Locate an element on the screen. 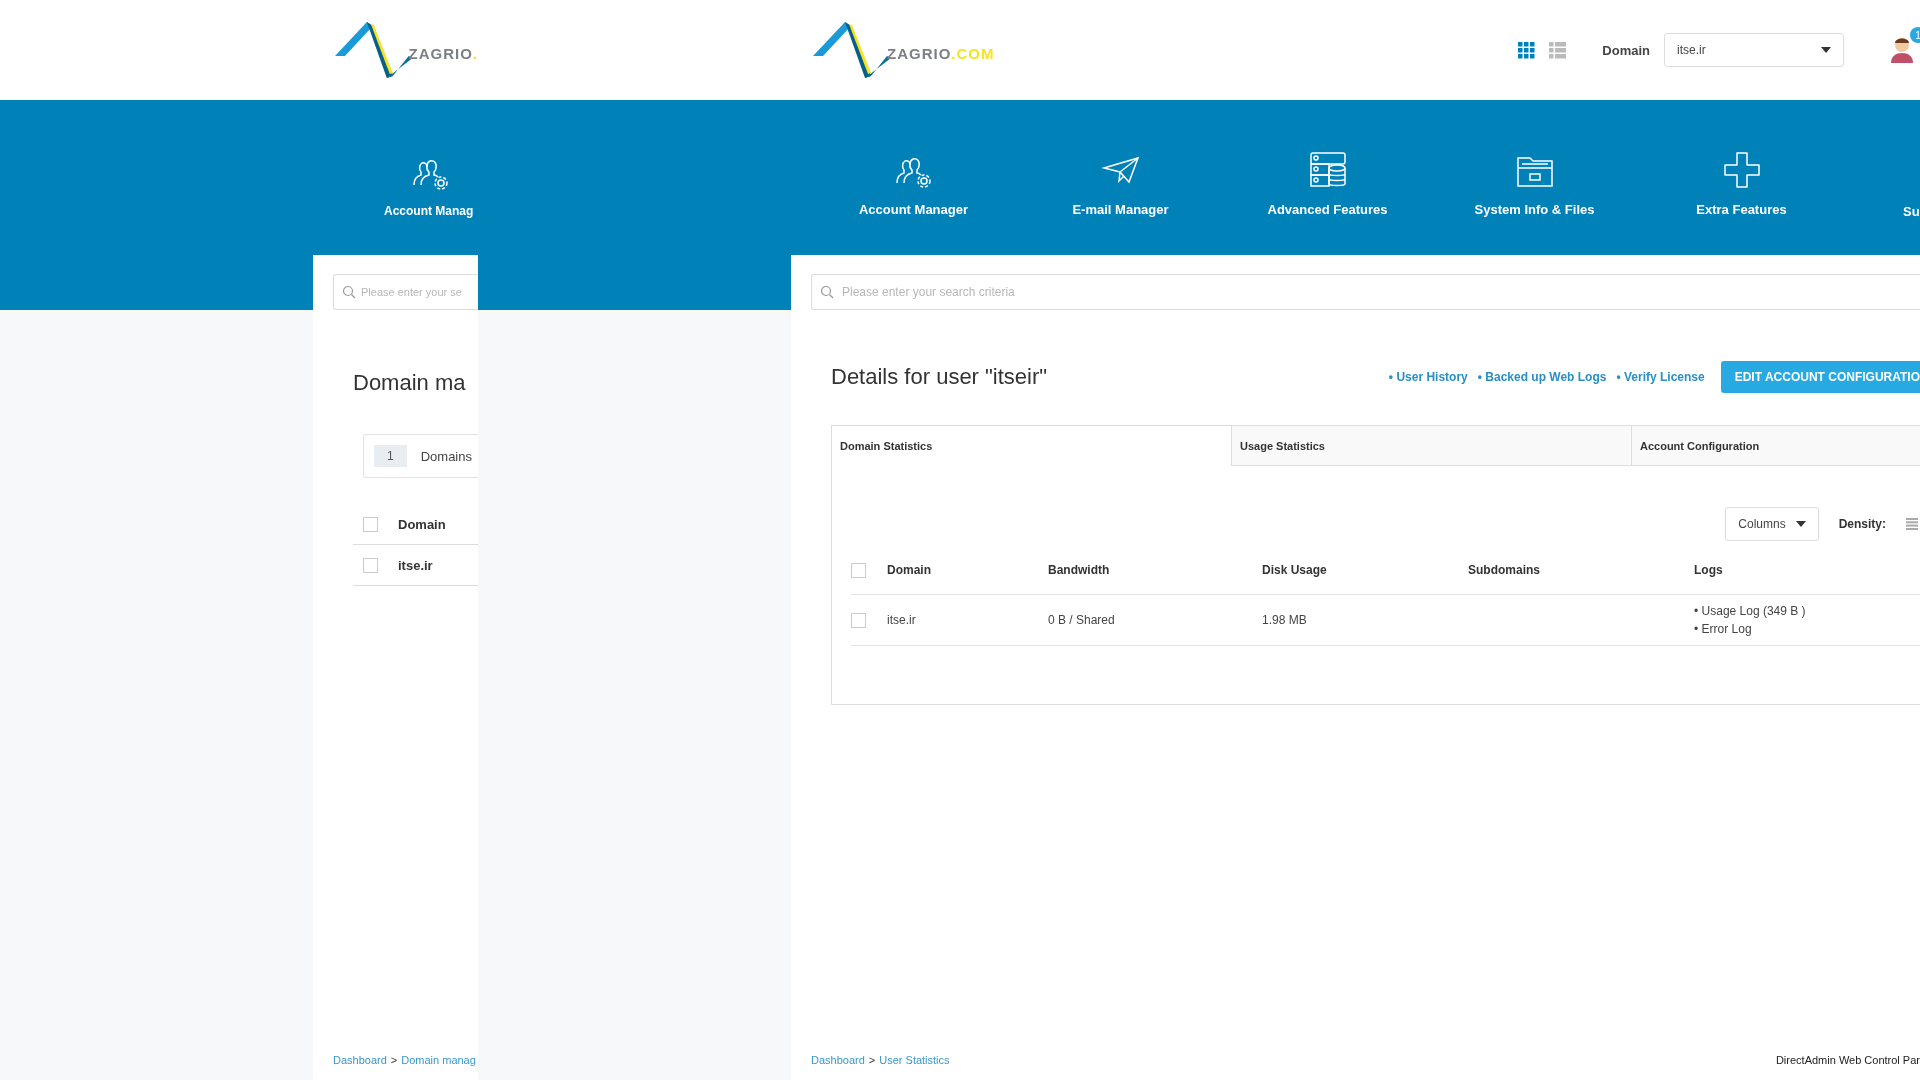 This screenshot has height=1080, width=1920. search-field: Please enter your search criteria is located at coordinates (1365, 292).